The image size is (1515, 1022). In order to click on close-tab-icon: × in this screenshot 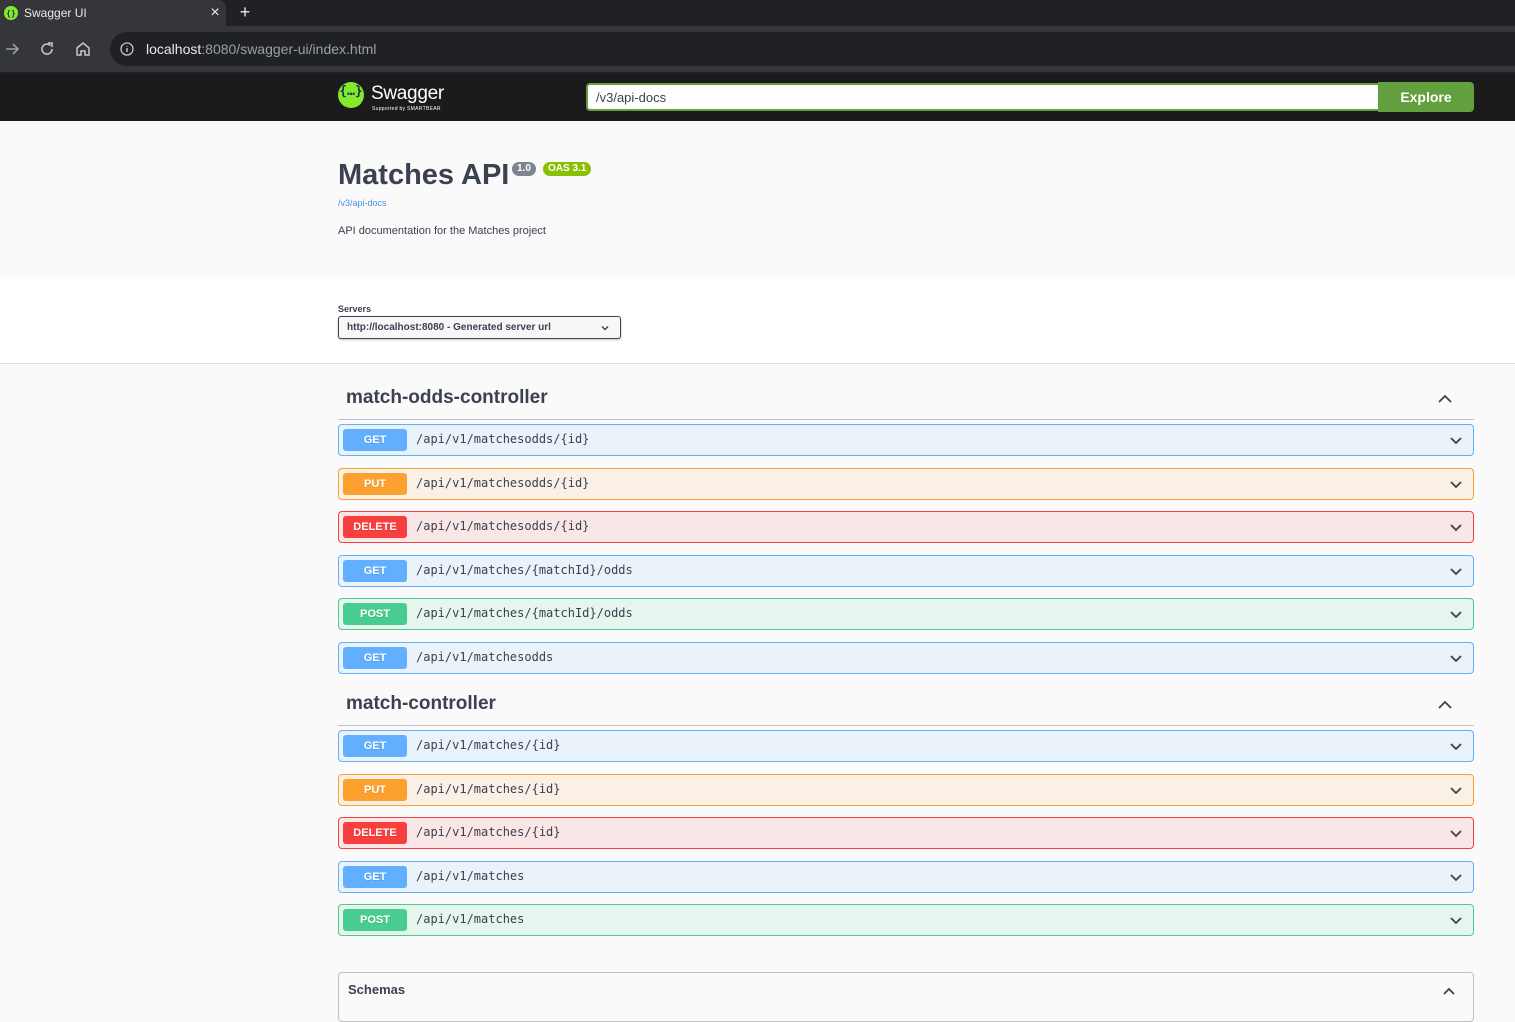, I will do `click(215, 13)`.